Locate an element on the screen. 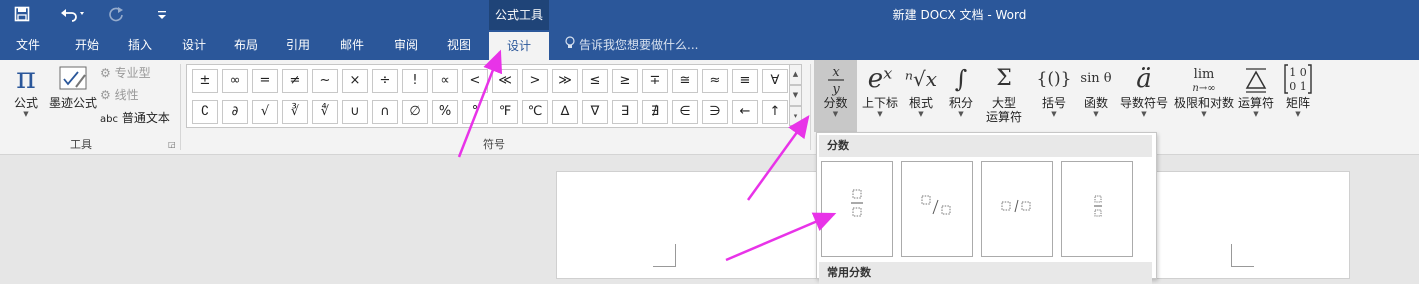 Image resolution: width=1419 pixels, height=284 pixels. structure-fraction-button: xy 分数 ▼ is located at coordinates (835, 90).